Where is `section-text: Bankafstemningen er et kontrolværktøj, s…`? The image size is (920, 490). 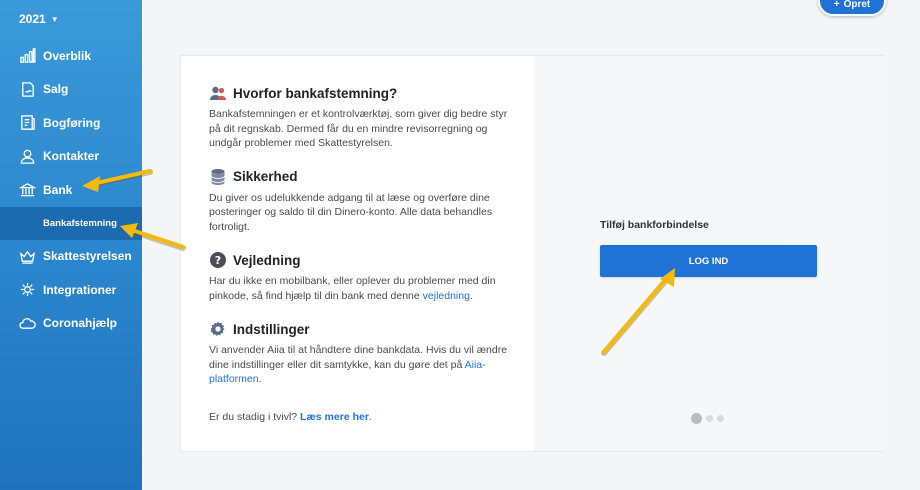 section-text: Bankafstemningen er et kontrolværktøj, s… is located at coordinates (358, 128).